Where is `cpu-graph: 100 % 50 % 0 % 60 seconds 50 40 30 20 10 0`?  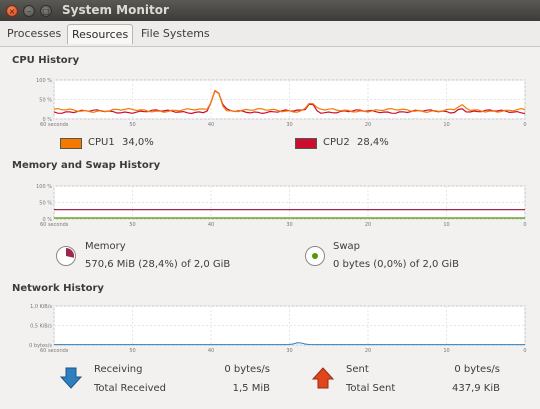
cpu-graph: 100 % 50 % 0 % 60 seconds 50 40 30 20 10 0 is located at coordinates (283, 103).